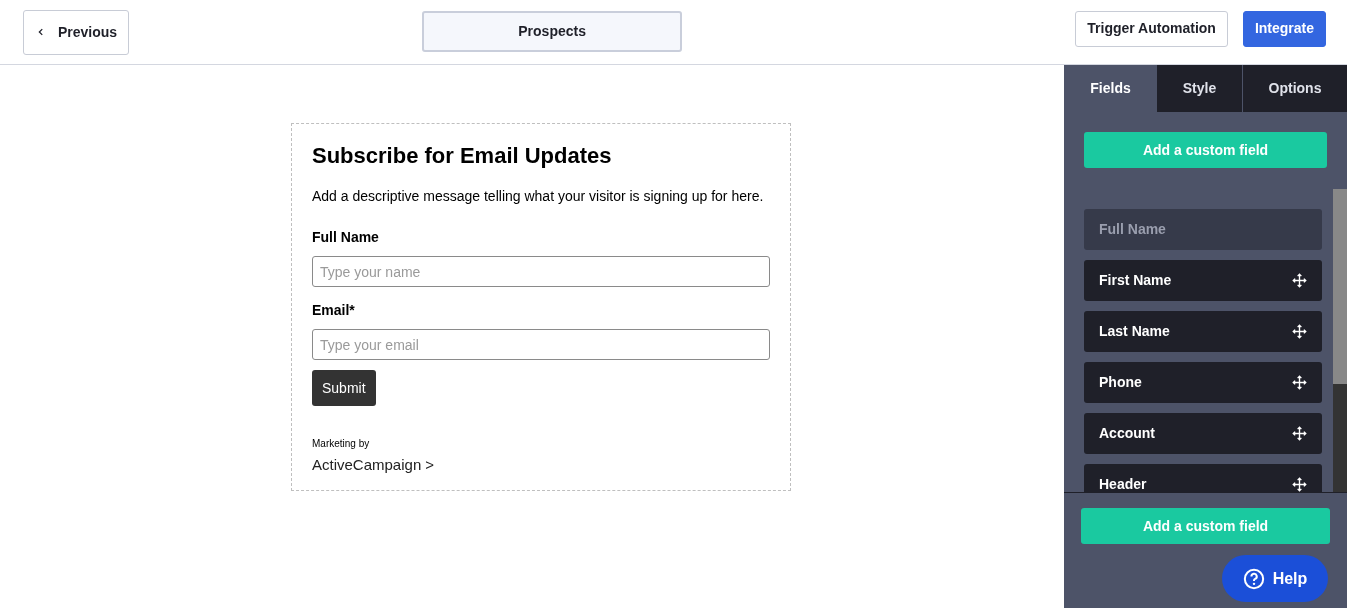 The width and height of the screenshot is (1347, 608). Describe the element at coordinates (345, 237) in the screenshot. I see `field-label: Full Name` at that location.